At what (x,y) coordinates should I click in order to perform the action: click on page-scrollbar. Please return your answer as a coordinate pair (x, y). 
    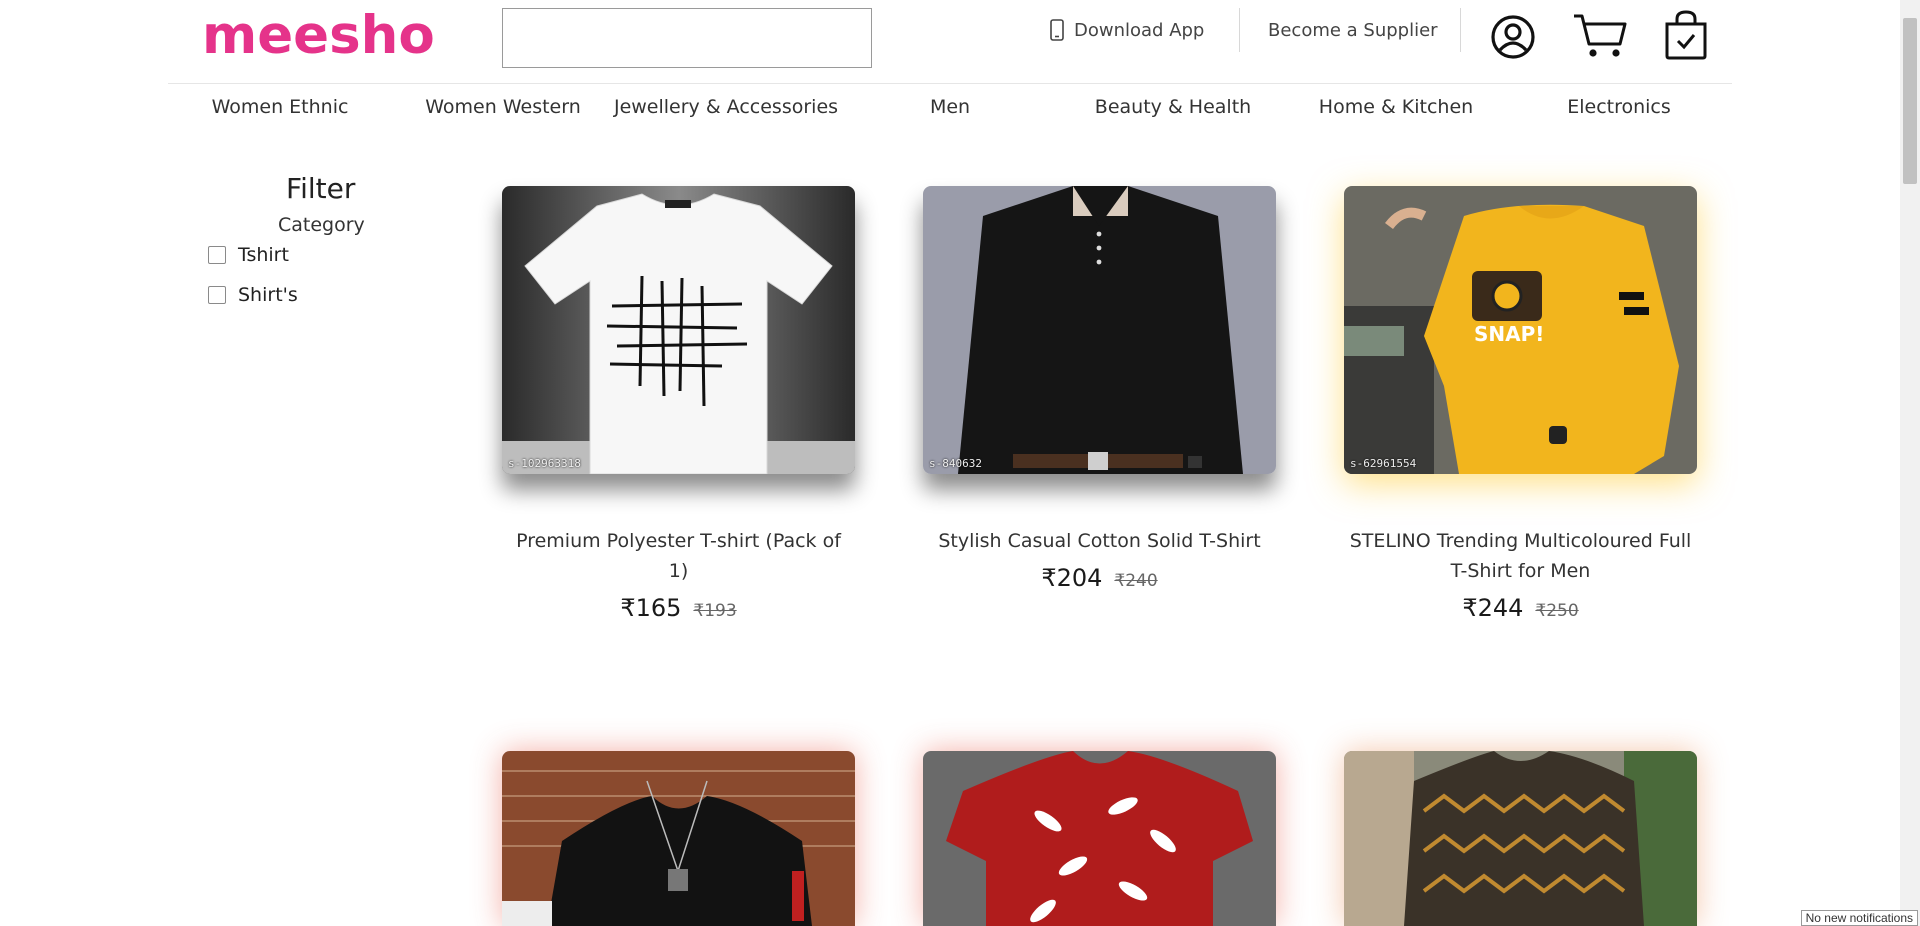
    Looking at the image, I should click on (1910, 463).